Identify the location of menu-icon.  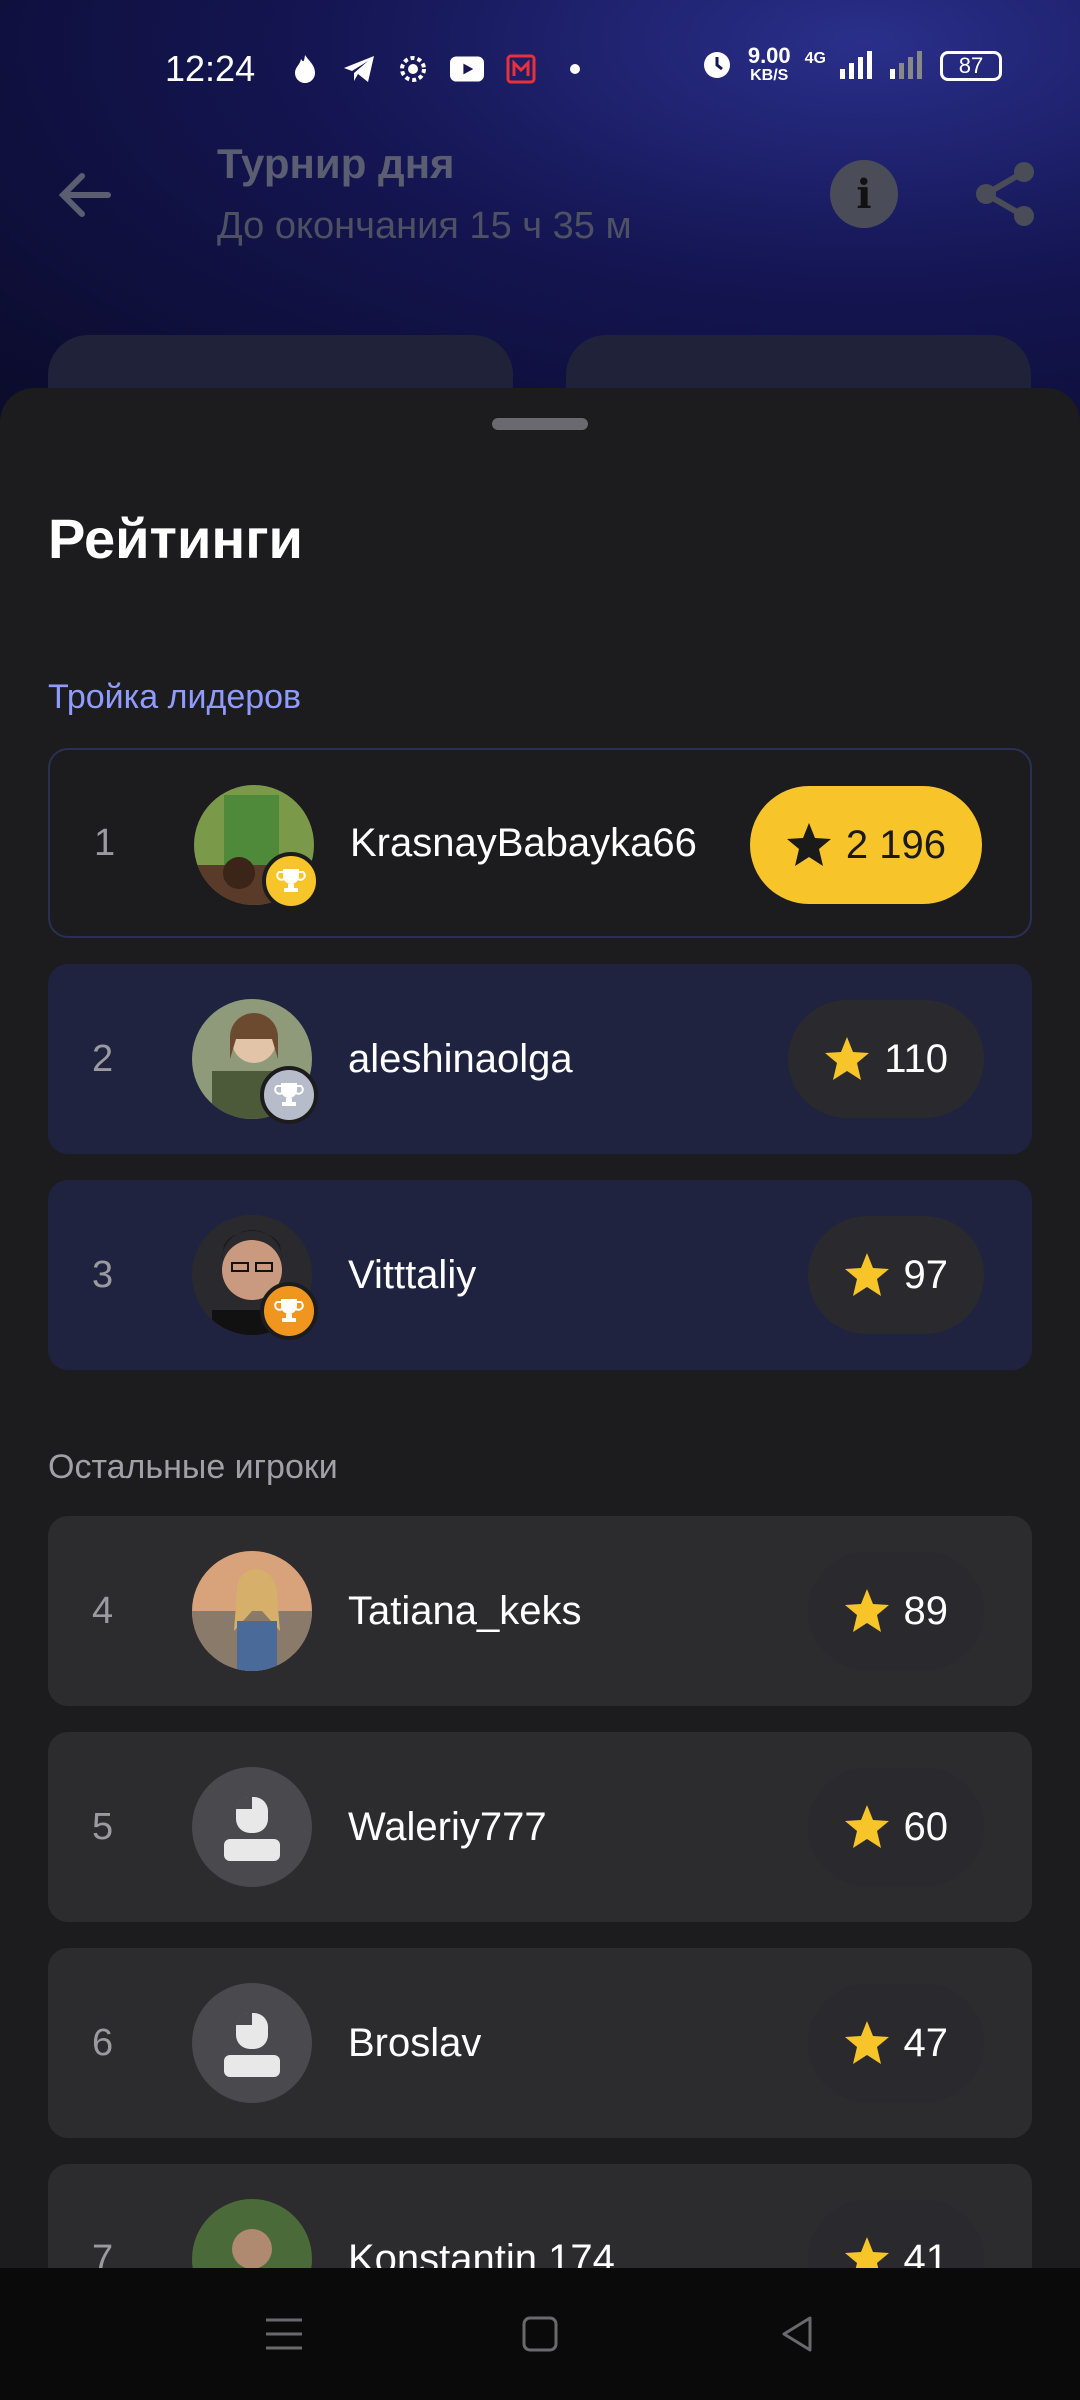
(284, 2334).